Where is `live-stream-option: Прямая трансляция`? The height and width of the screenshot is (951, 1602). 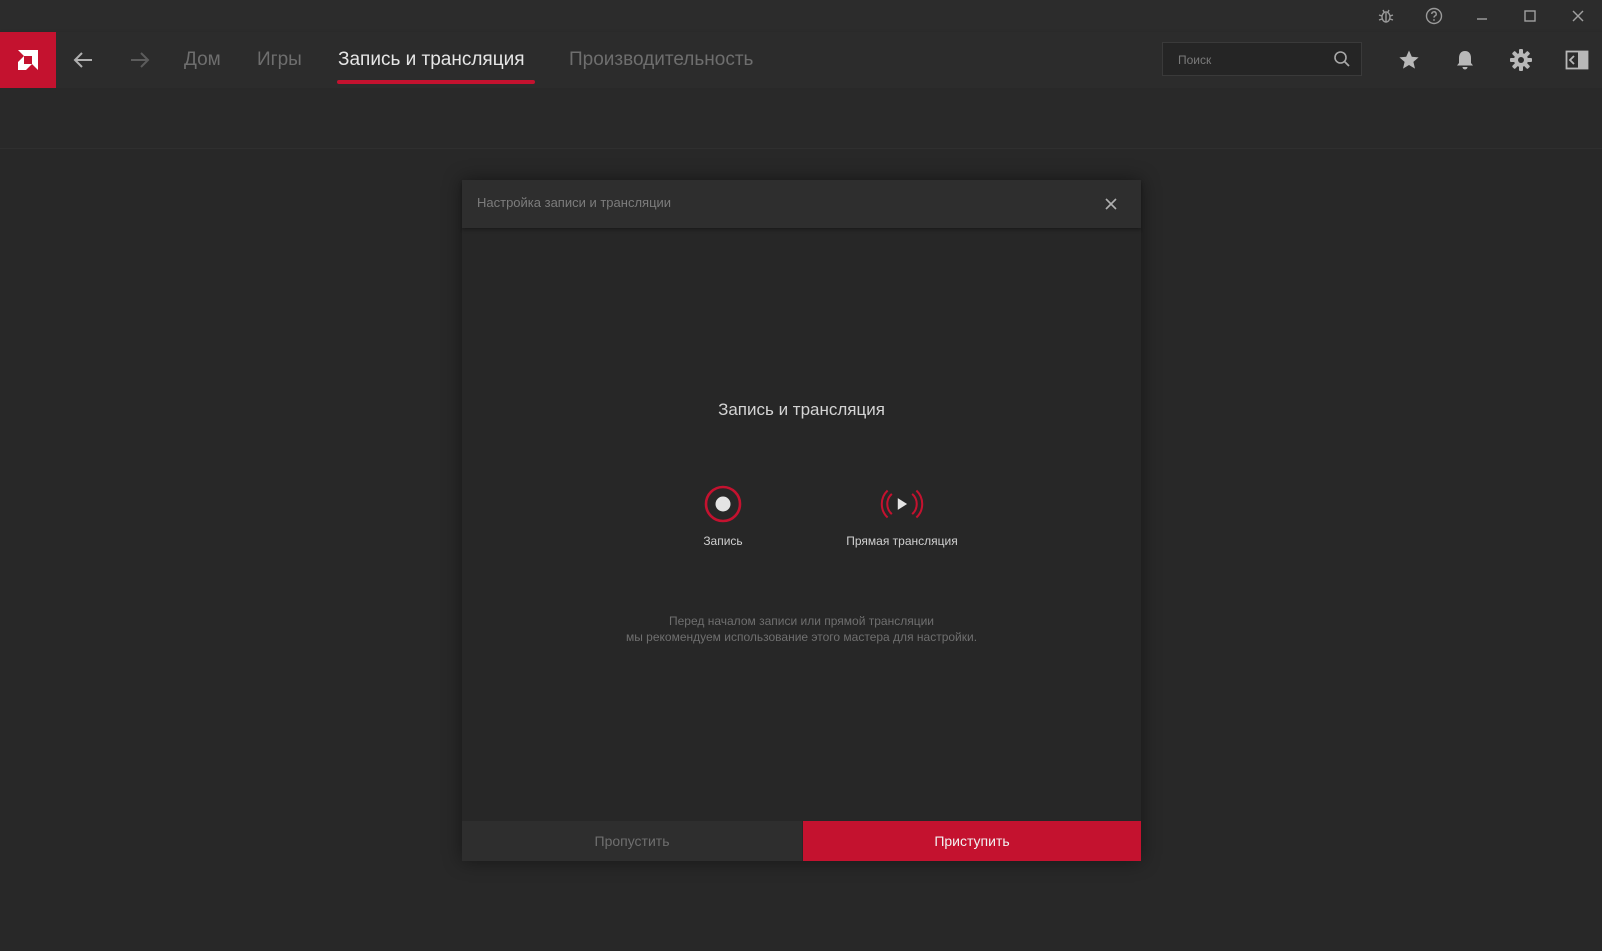 live-stream-option: Прямая трансляция is located at coordinates (902, 515).